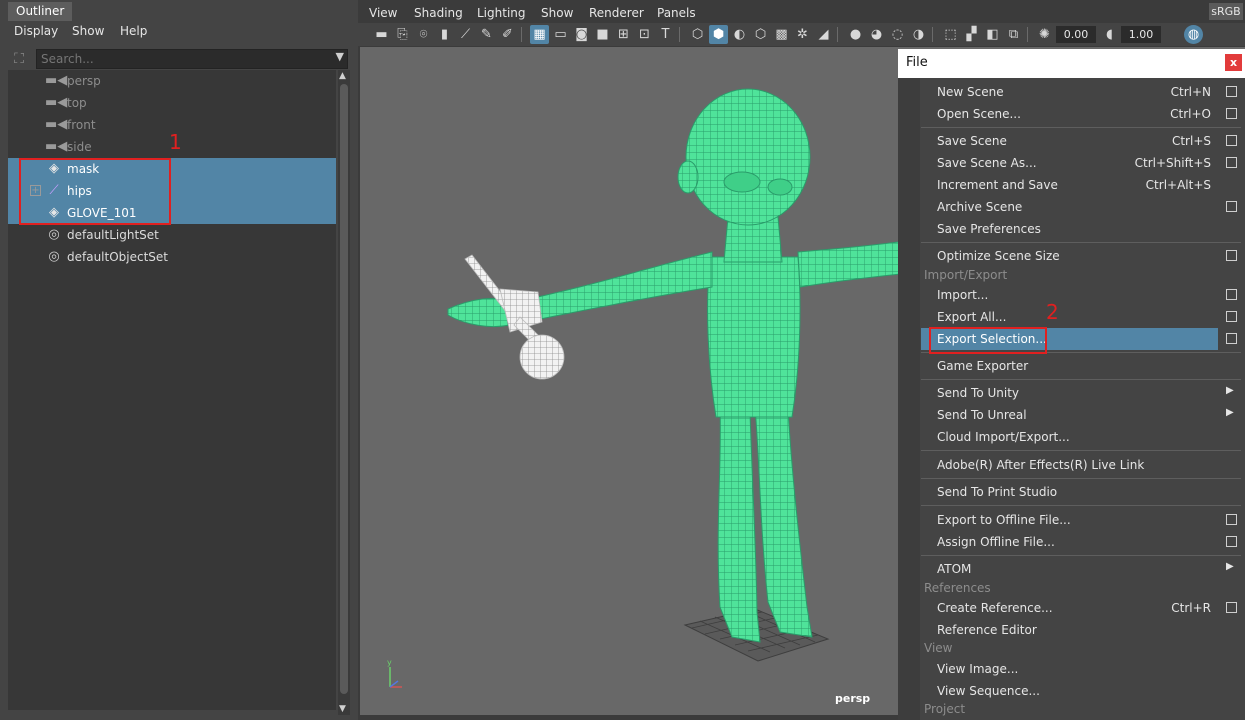 The height and width of the screenshot is (720, 1245). I want to click on scroll-up-icon: ▲, so click(342, 76).